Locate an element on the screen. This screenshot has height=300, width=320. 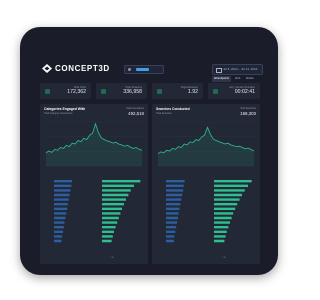
toggle-mobile: Mobile is located at coordinates (250, 79).